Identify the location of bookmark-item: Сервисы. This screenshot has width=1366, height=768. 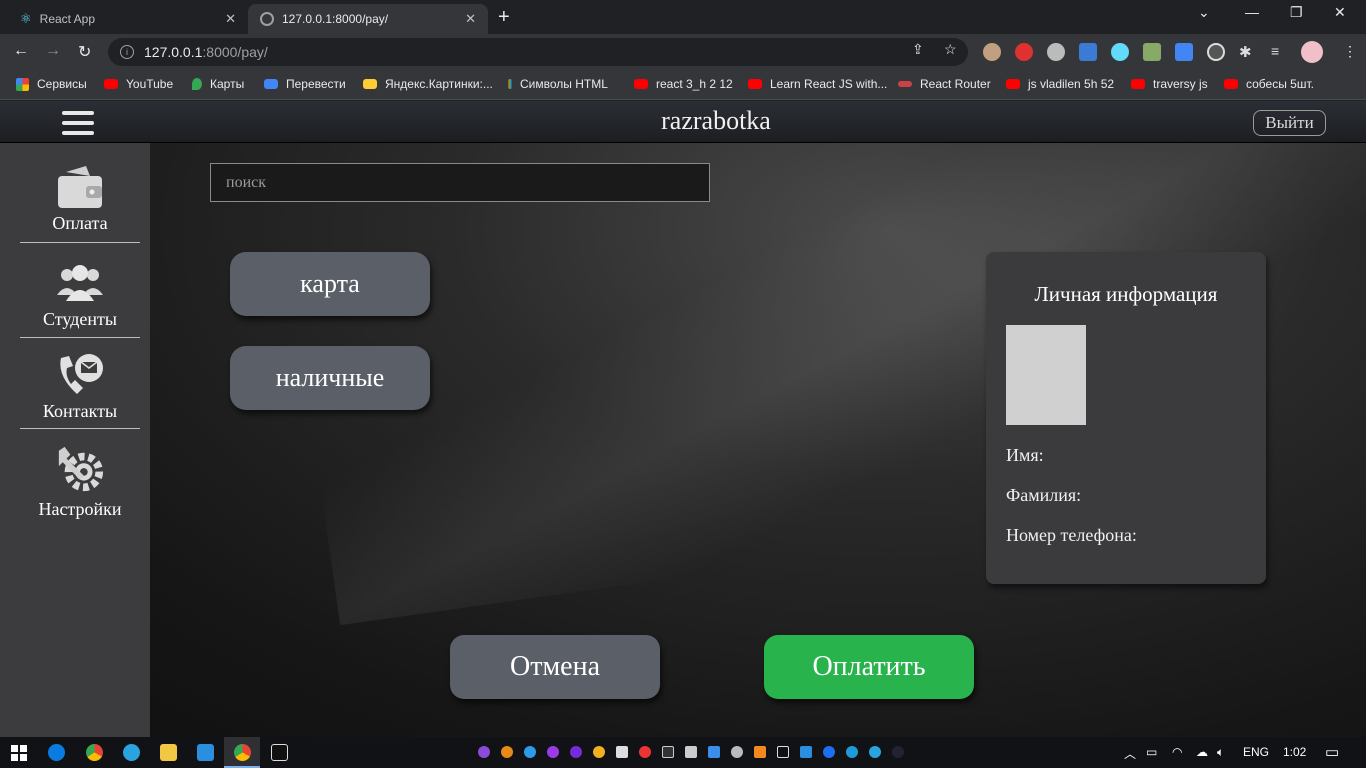
(51, 84).